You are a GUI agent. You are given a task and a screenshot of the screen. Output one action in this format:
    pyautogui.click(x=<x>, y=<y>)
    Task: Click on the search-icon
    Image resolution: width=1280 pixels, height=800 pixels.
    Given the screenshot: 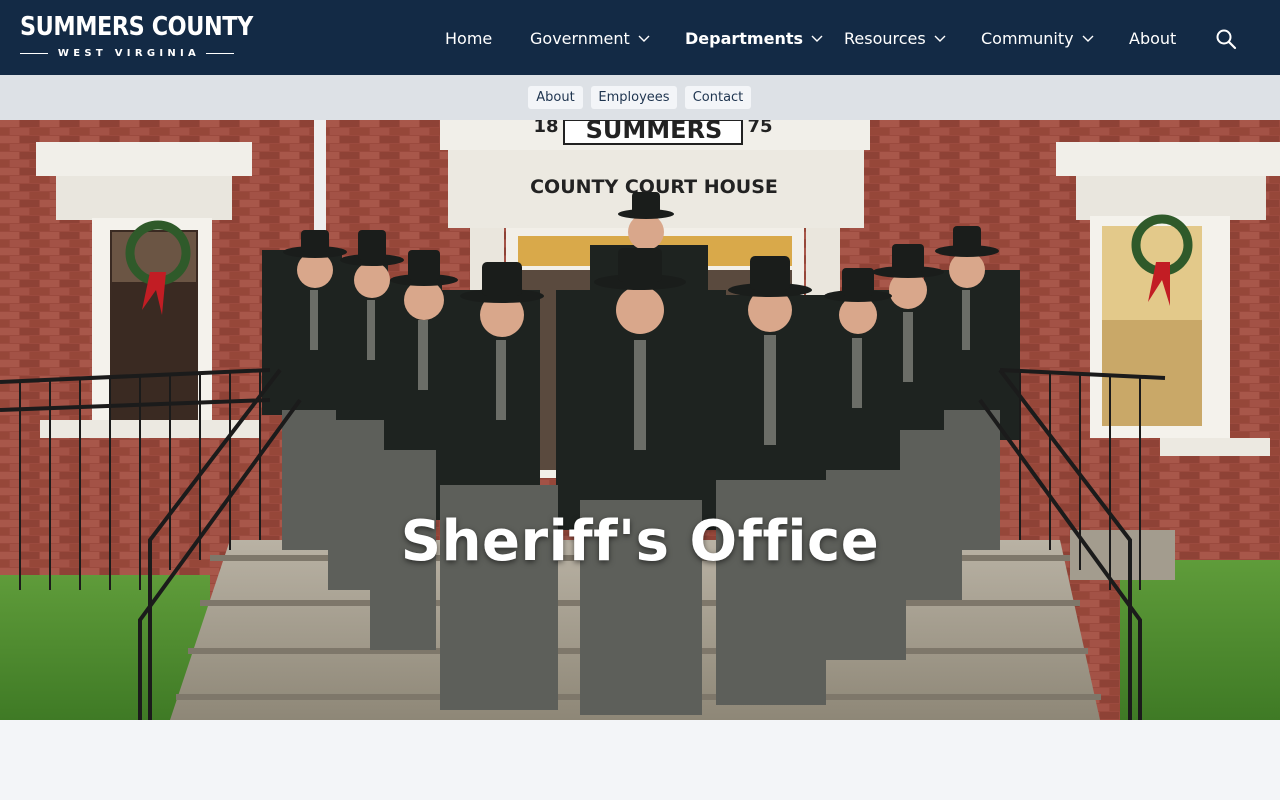 What is the action you would take?
    pyautogui.click(x=1226, y=39)
    